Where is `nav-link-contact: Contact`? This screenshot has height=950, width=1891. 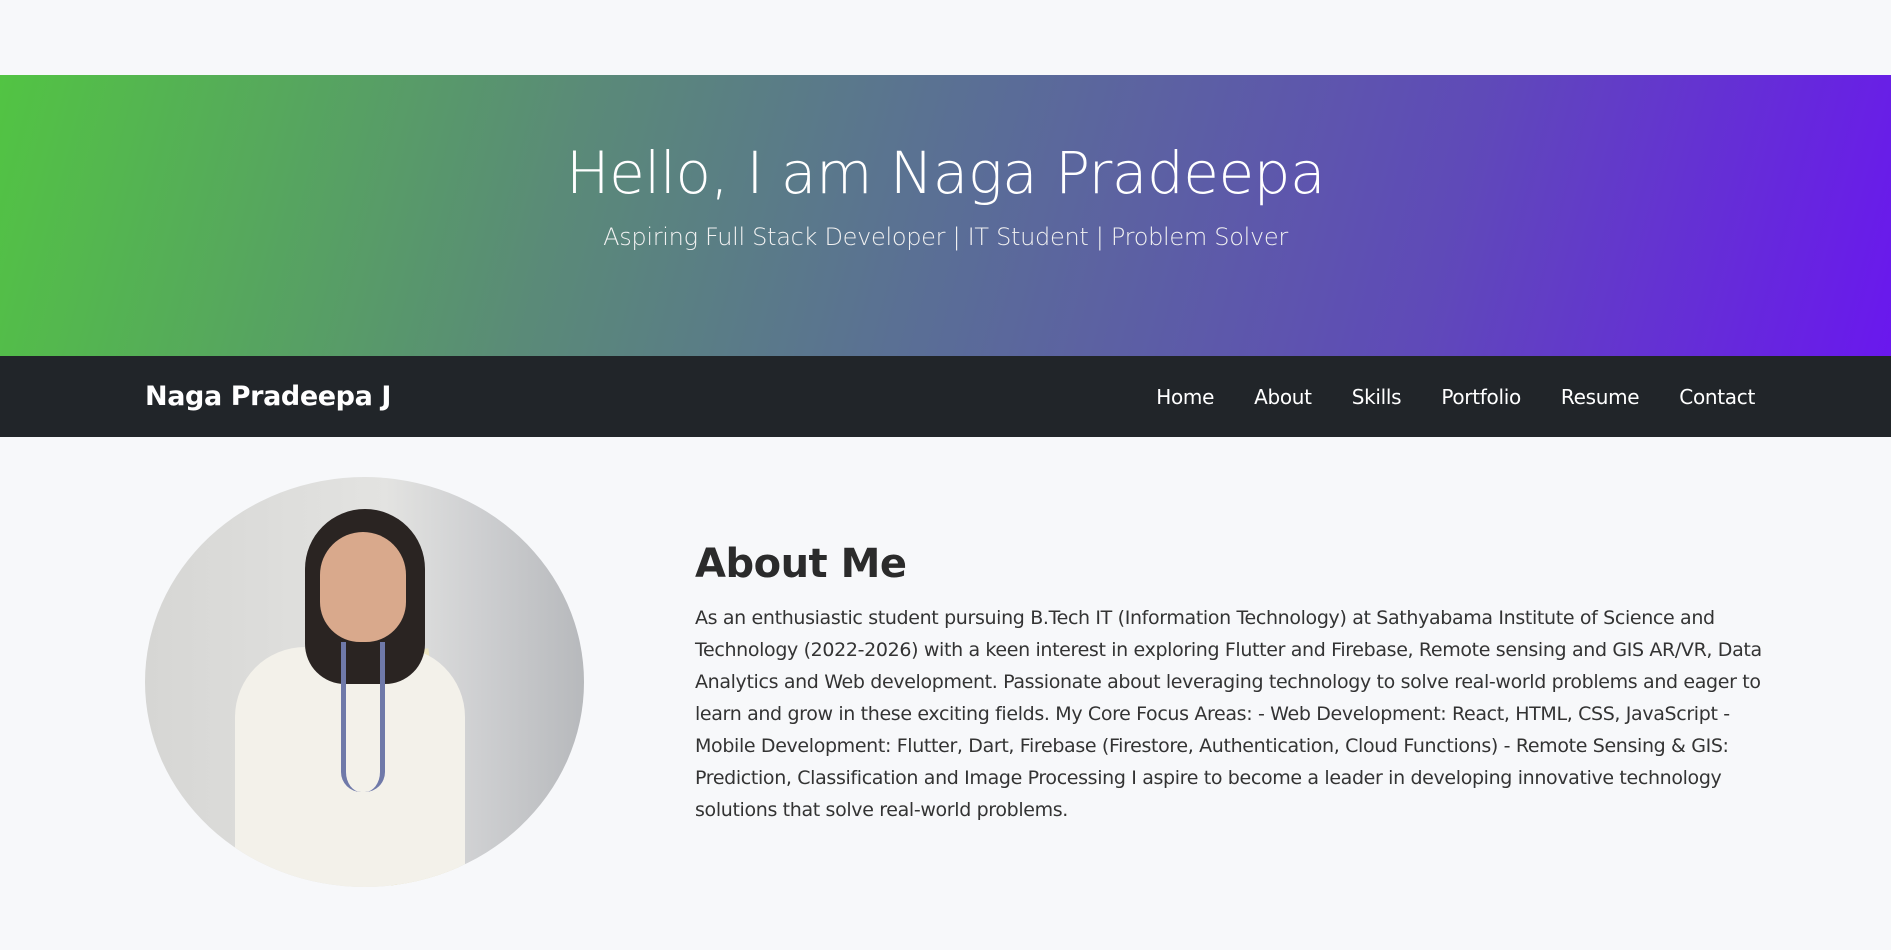
nav-link-contact: Contact is located at coordinates (1717, 397).